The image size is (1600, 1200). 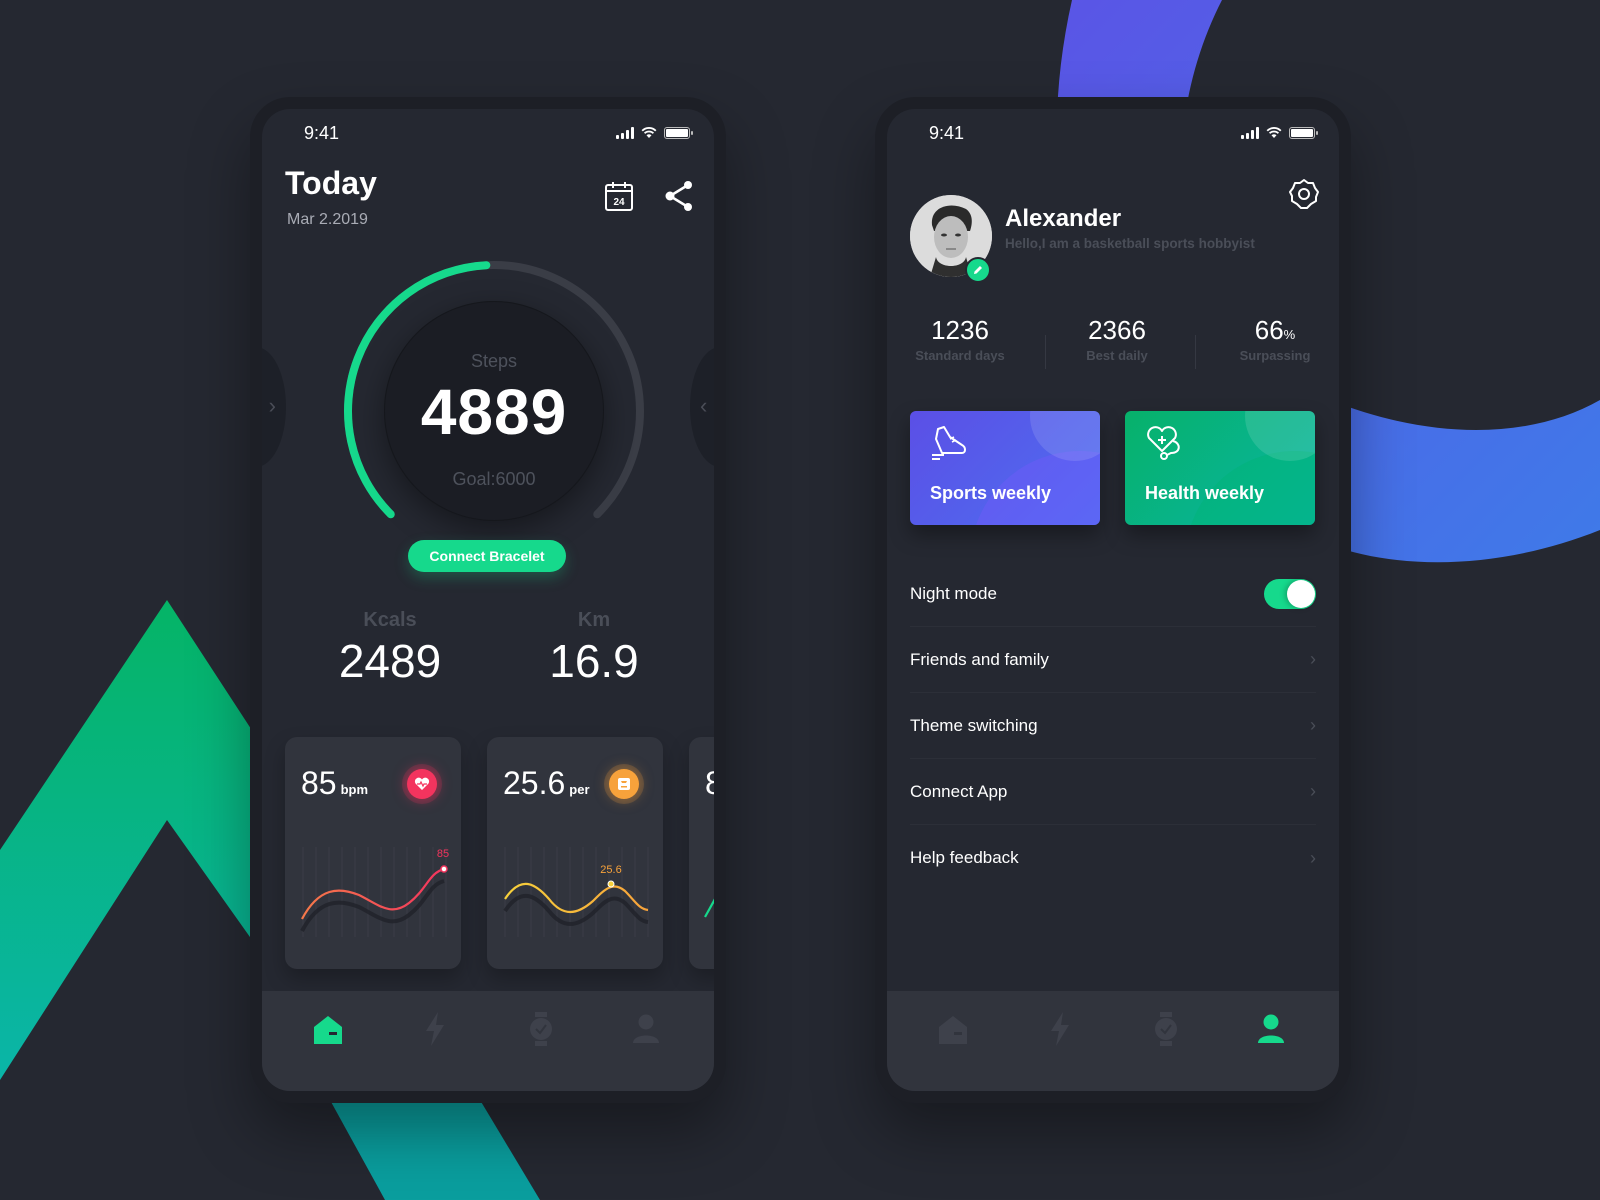 I want to click on pencil-icon, so click(x=978, y=270).